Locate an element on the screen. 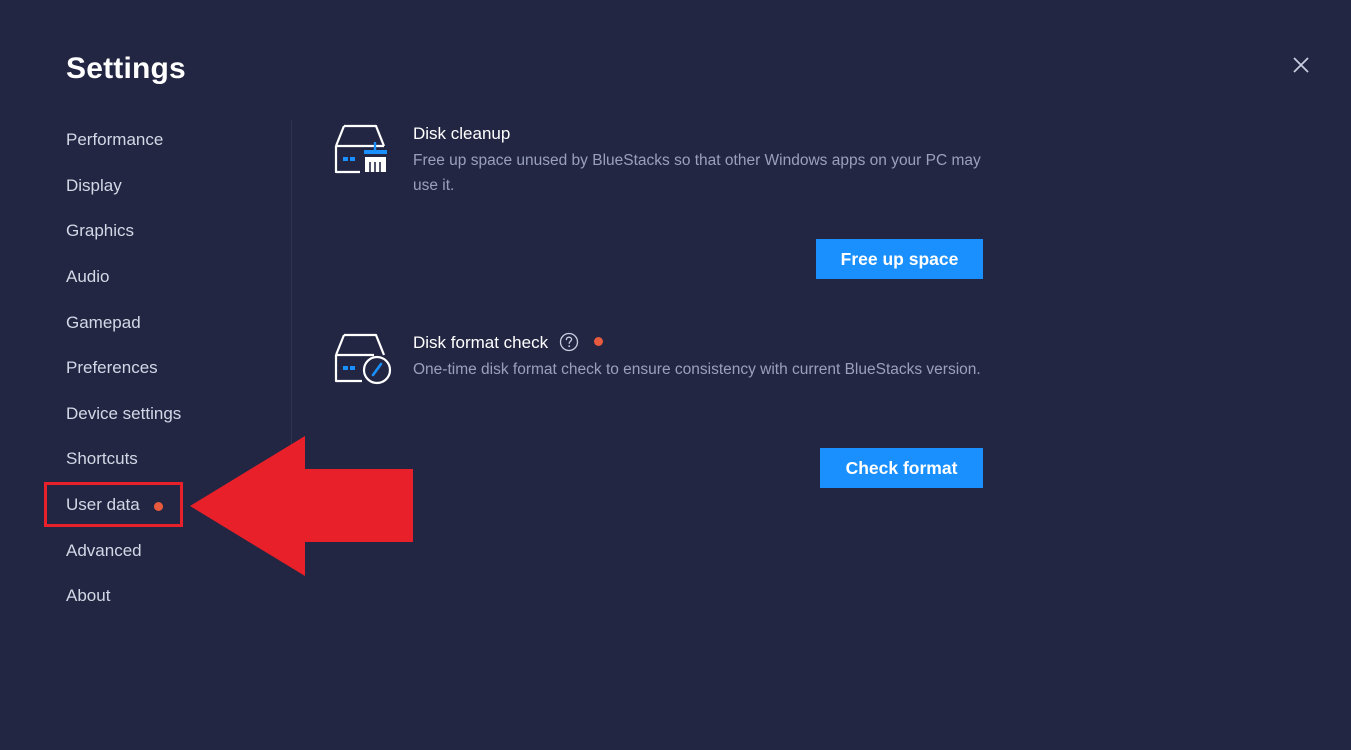 This screenshot has width=1351, height=750. sidebar-item-label: Shortcuts is located at coordinates (102, 458).